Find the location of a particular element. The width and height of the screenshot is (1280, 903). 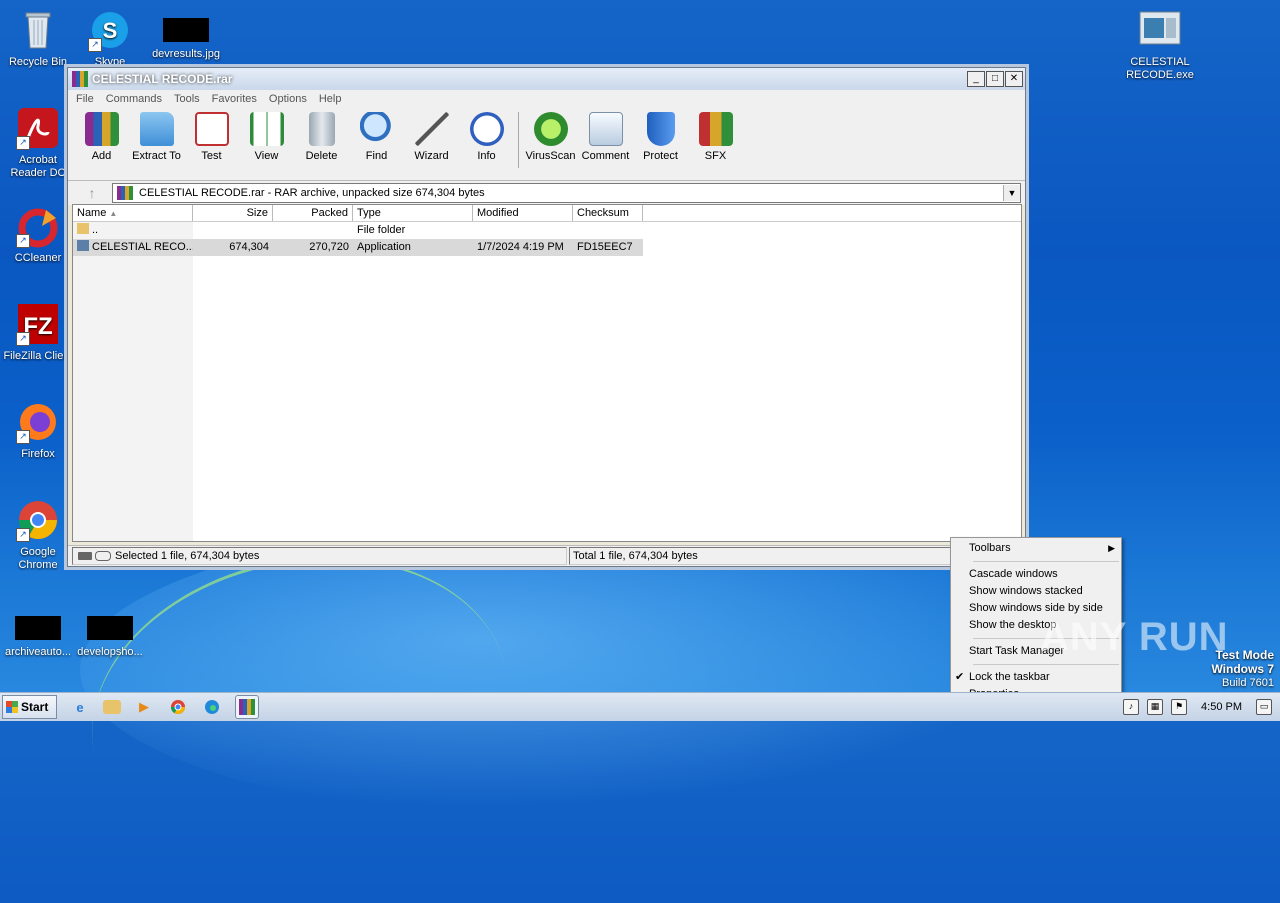

menu-item-toolbars: Toolbars ▶ is located at coordinates (1036, 548).